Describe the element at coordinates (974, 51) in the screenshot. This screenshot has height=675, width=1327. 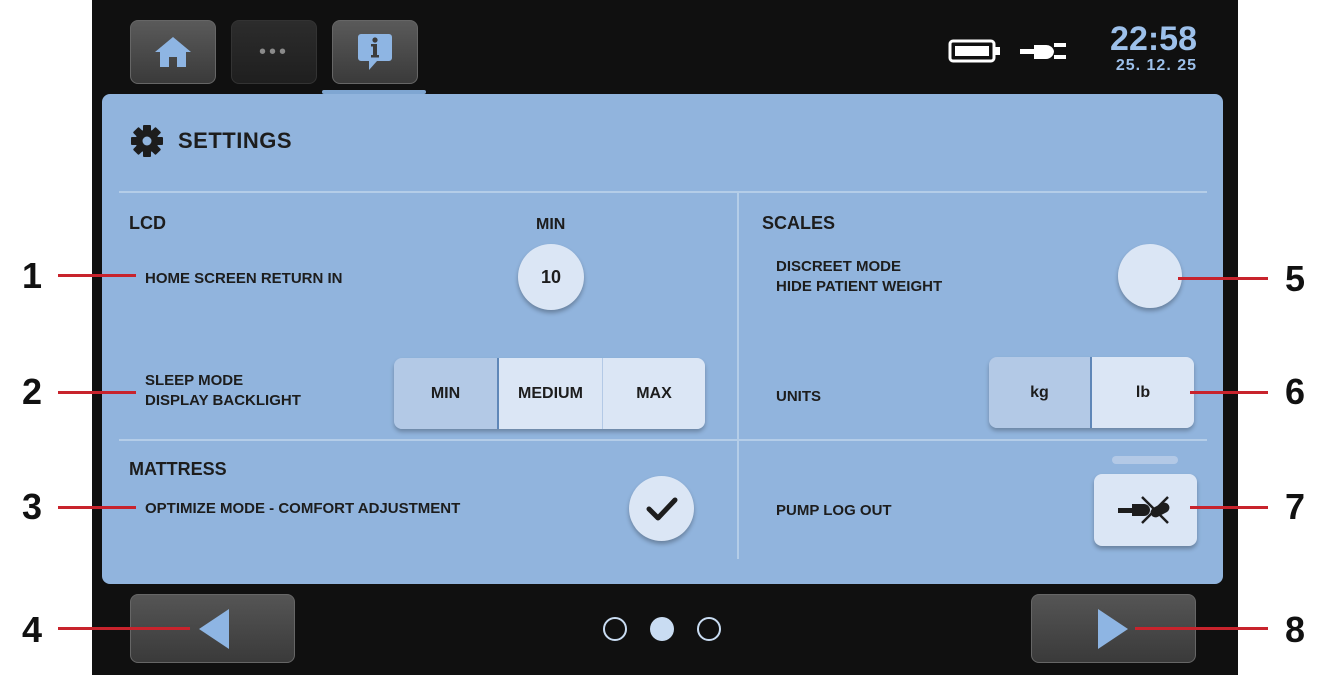
I see `battery-icon` at that location.